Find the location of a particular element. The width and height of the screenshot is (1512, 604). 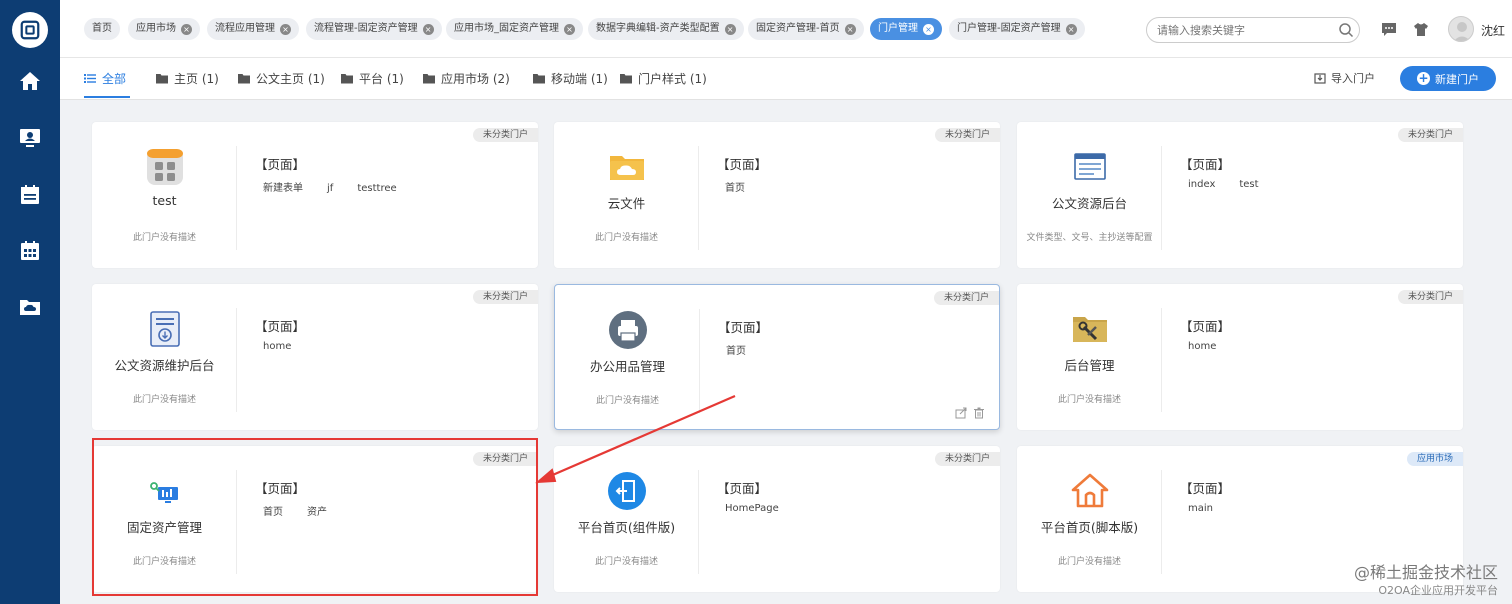

exit-door-icon is located at coordinates (627, 491).